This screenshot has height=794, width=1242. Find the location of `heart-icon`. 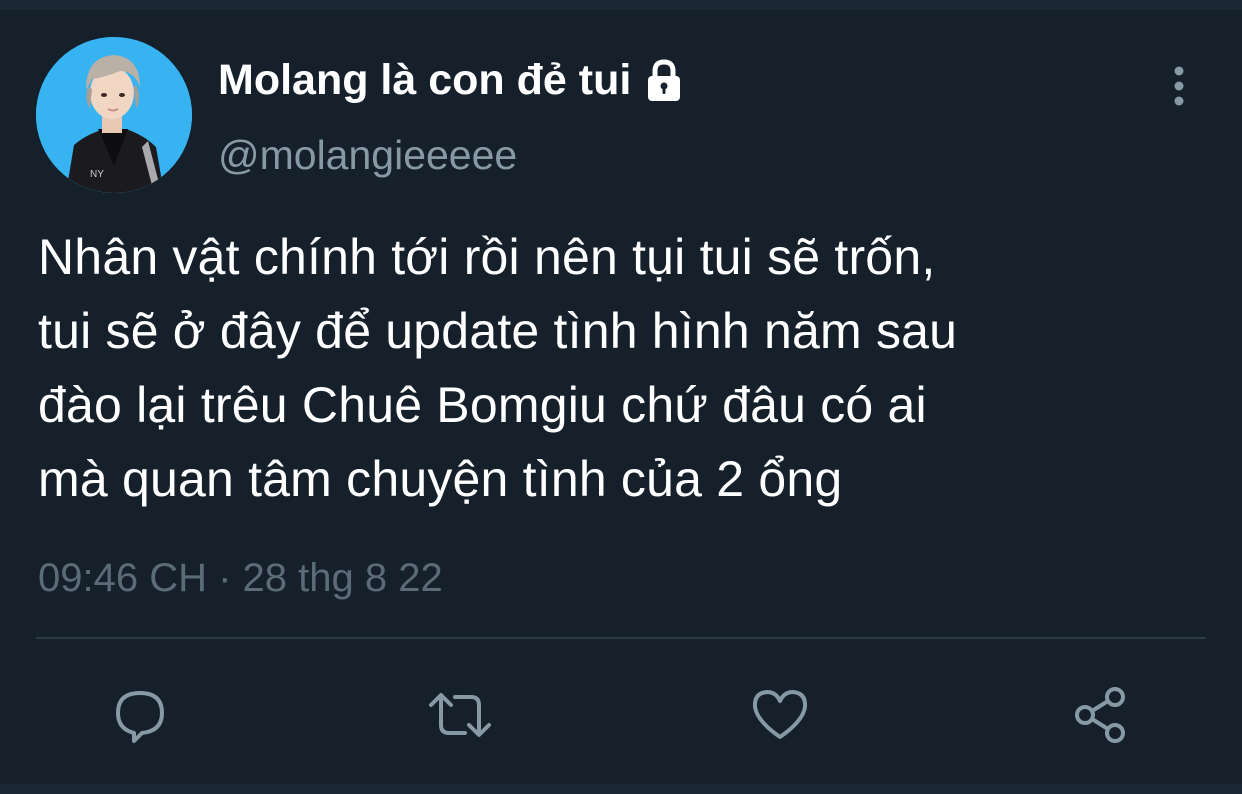

heart-icon is located at coordinates (780, 714).